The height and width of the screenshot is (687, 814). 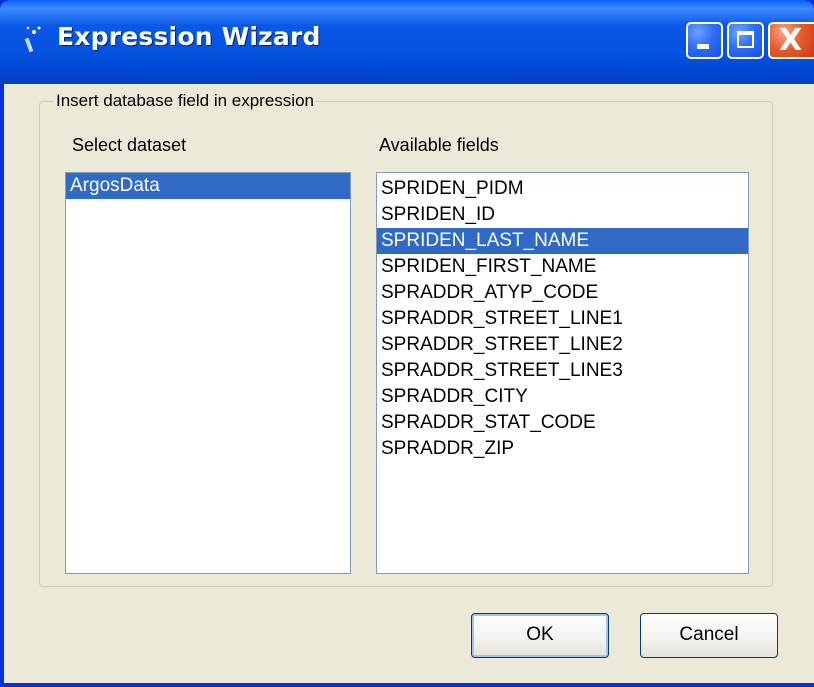 I want to click on minimize-icon, so click(x=703, y=46).